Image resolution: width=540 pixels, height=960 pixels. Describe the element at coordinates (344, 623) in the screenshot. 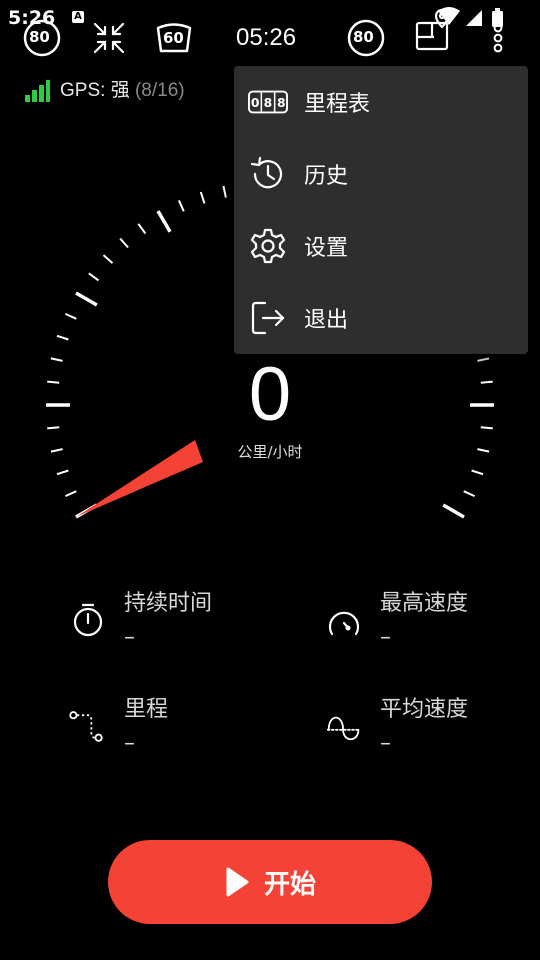

I see `speedometer-icon` at that location.